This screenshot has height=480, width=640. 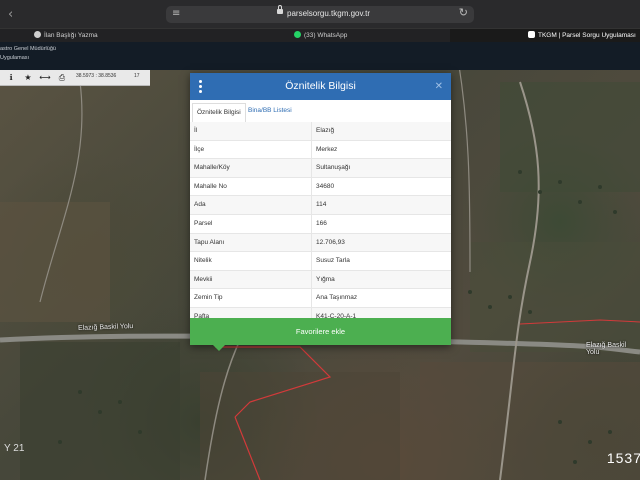 I want to click on map-watermark: 1537, so click(x=623, y=458).